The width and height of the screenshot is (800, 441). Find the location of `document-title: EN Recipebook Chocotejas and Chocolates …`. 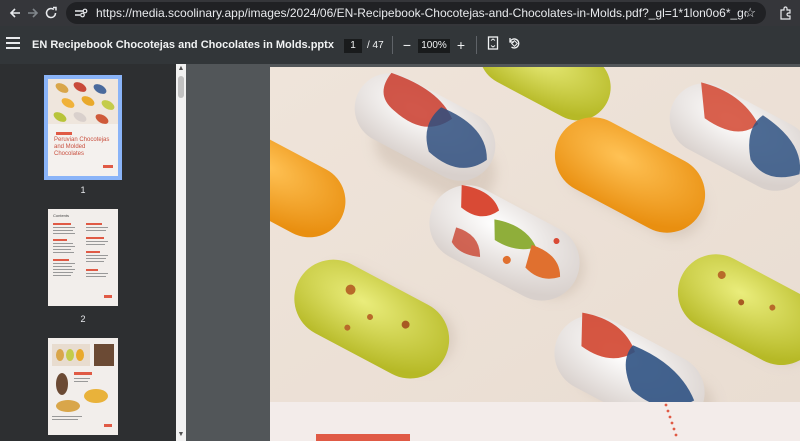

document-title: EN Recipebook Chocotejas and Chocolates … is located at coordinates (183, 45).